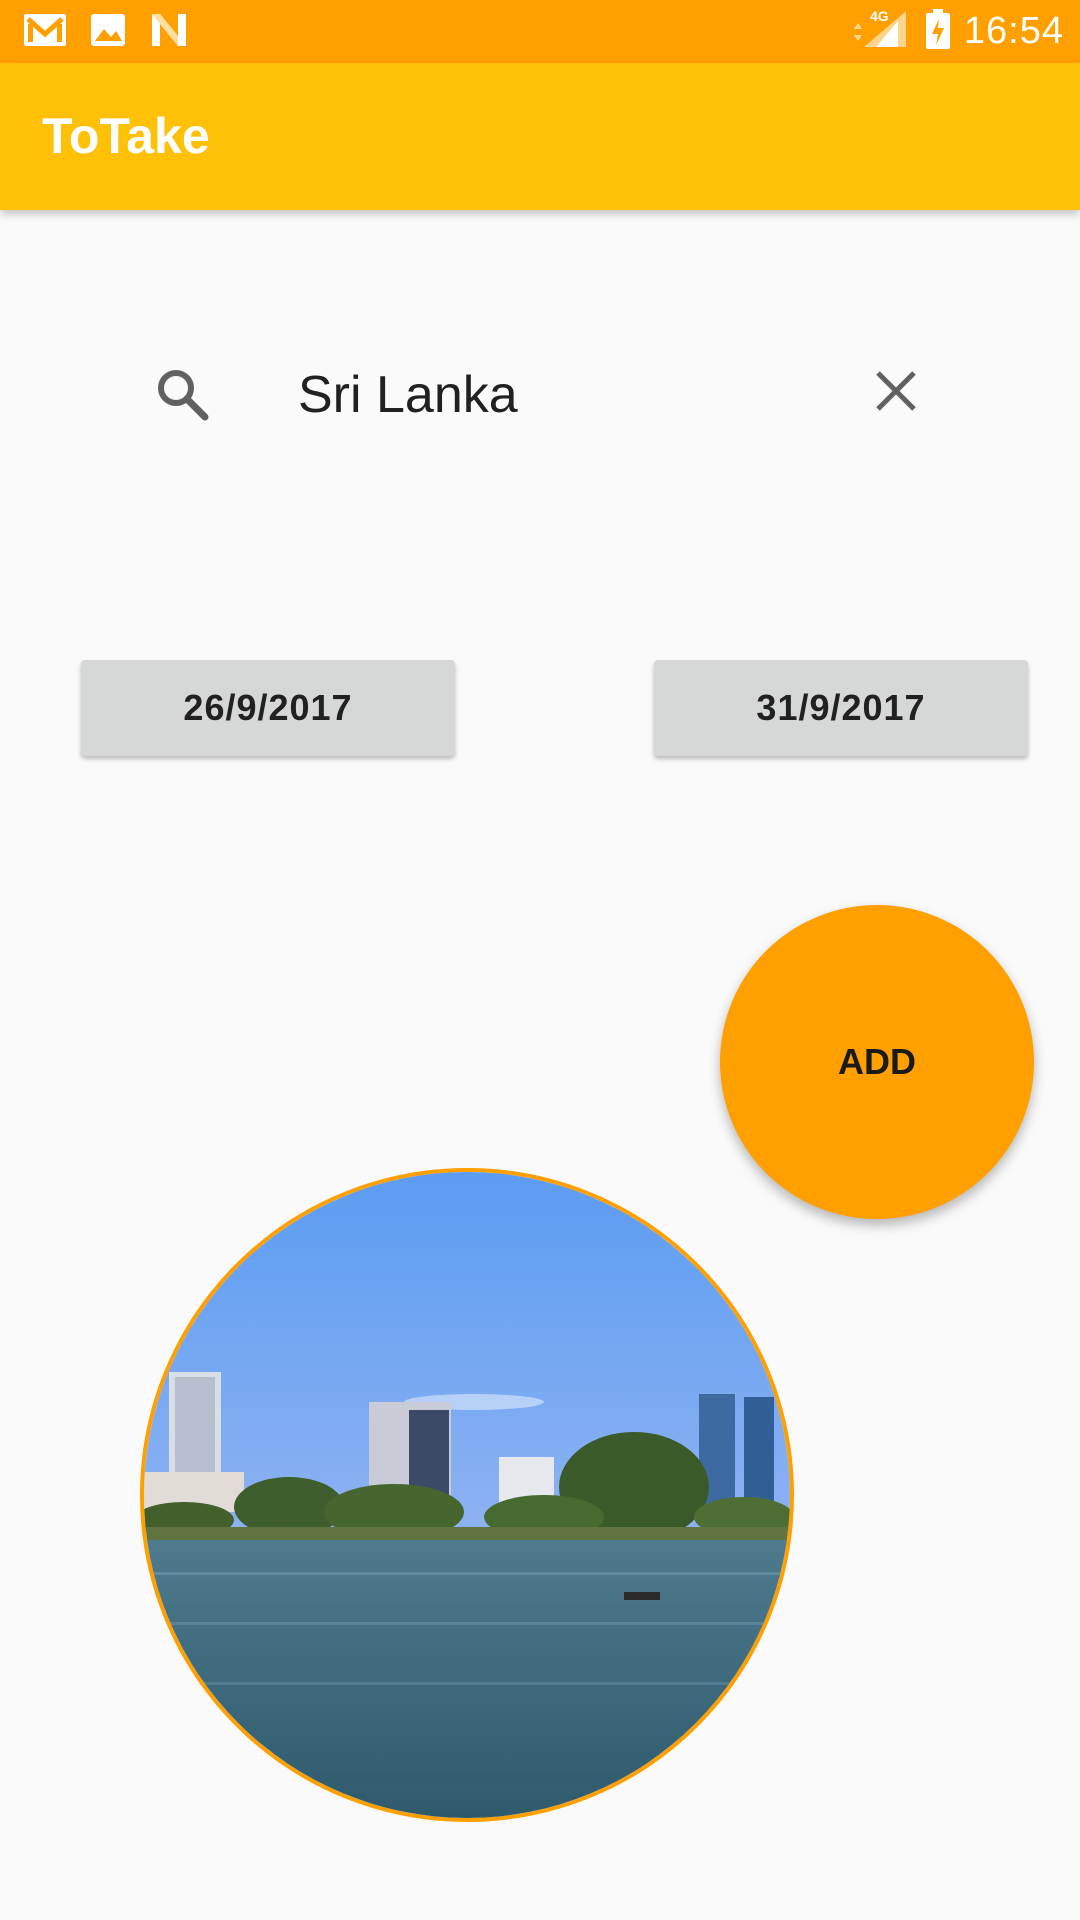  Describe the element at coordinates (896, 391) in the screenshot. I see `close-icon` at that location.